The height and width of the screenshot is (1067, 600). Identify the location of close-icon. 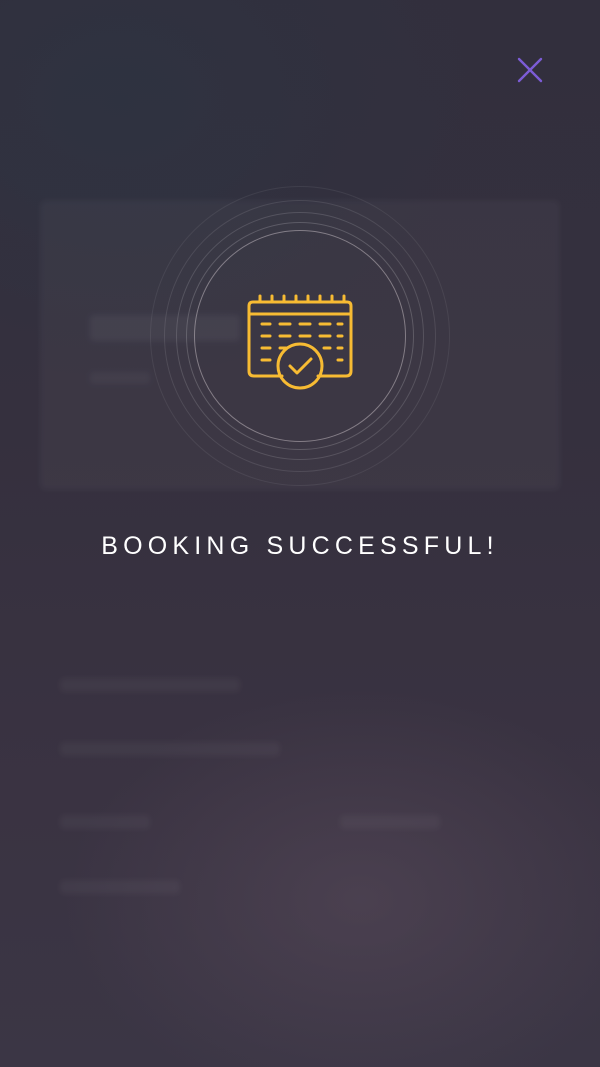
(530, 70).